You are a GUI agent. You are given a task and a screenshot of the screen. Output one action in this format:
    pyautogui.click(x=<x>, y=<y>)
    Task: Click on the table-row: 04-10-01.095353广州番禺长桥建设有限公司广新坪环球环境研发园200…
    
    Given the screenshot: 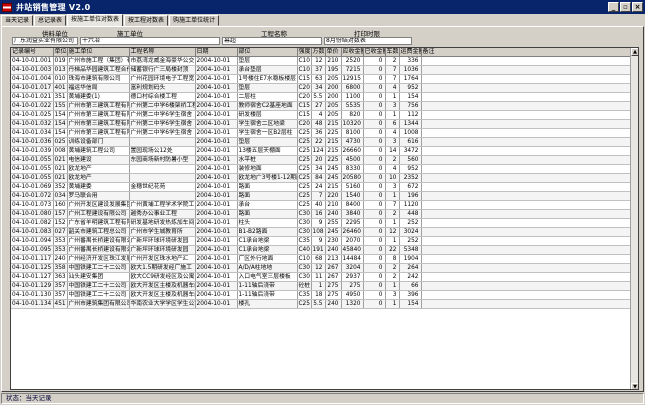 What is the action you would take?
    pyautogui.click(x=321, y=250)
    